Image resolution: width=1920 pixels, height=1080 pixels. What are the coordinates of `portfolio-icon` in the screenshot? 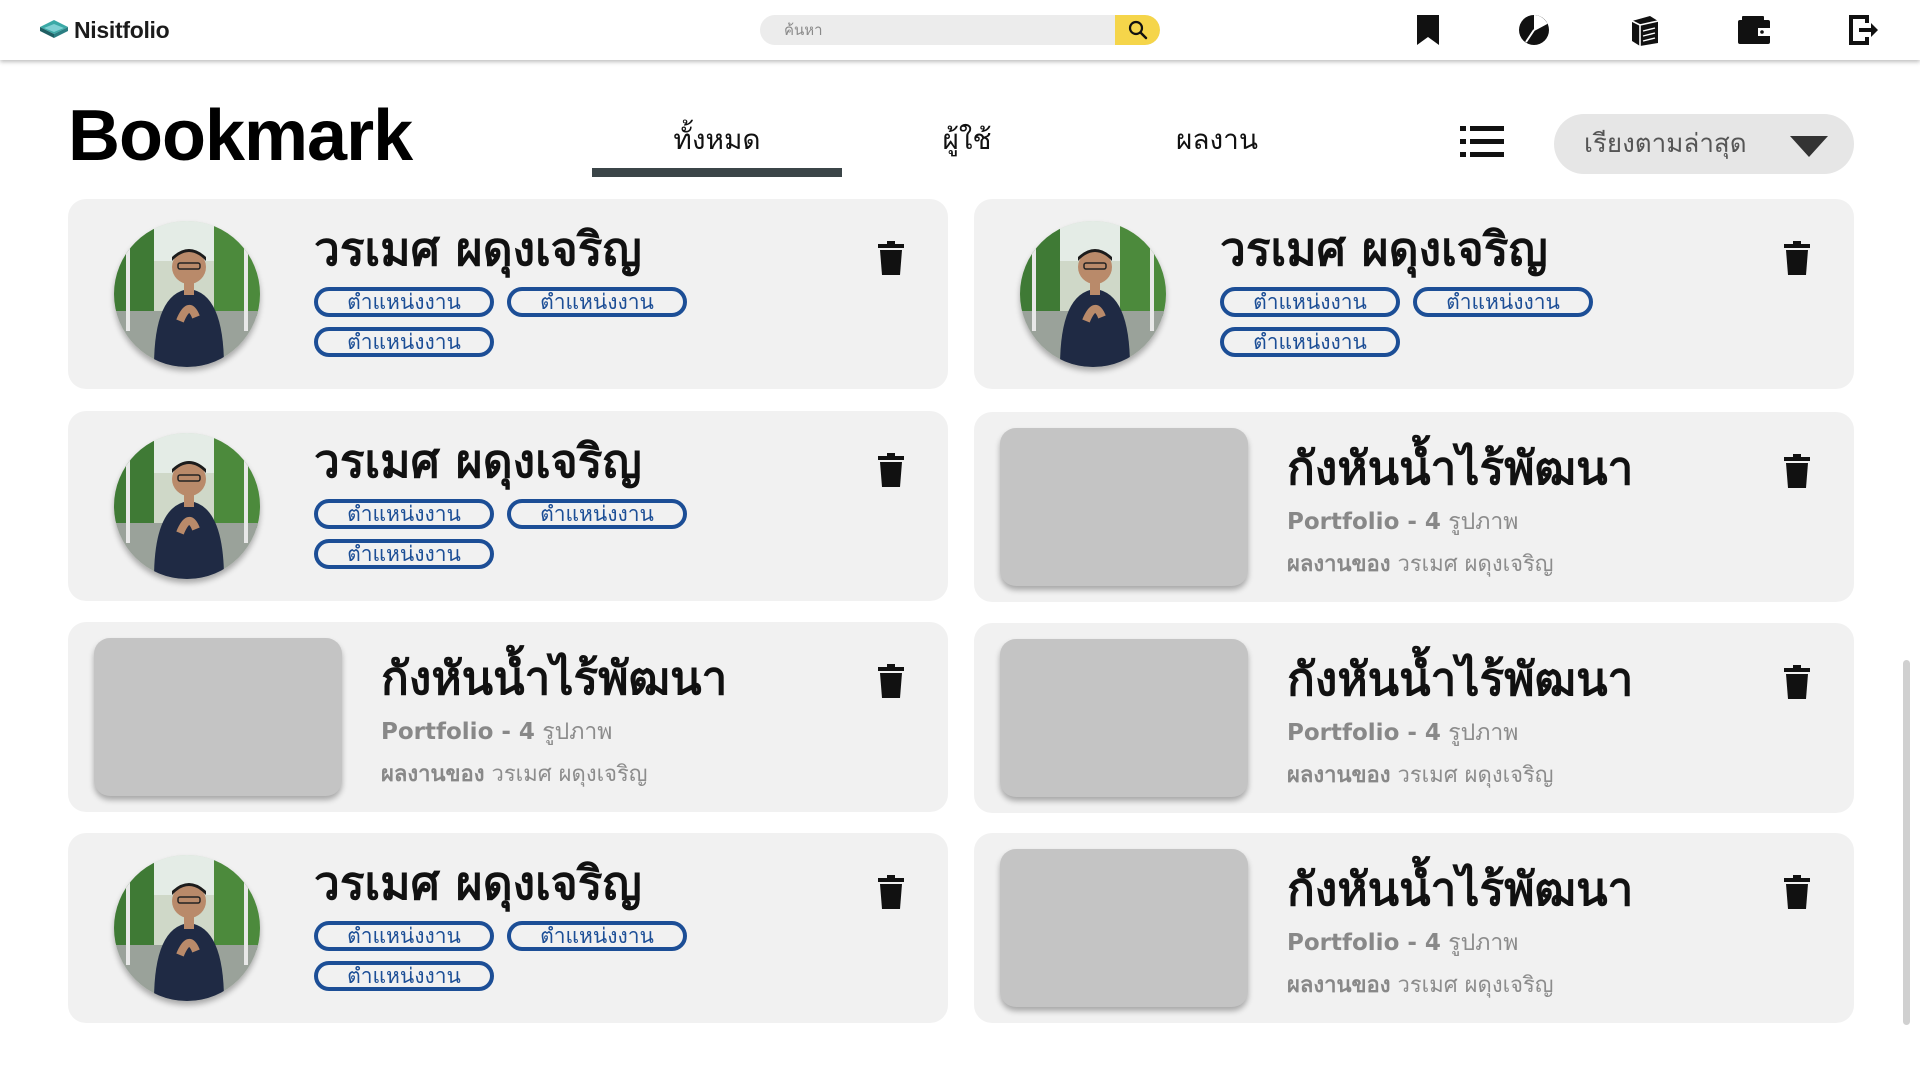 It's located at (1645, 31).